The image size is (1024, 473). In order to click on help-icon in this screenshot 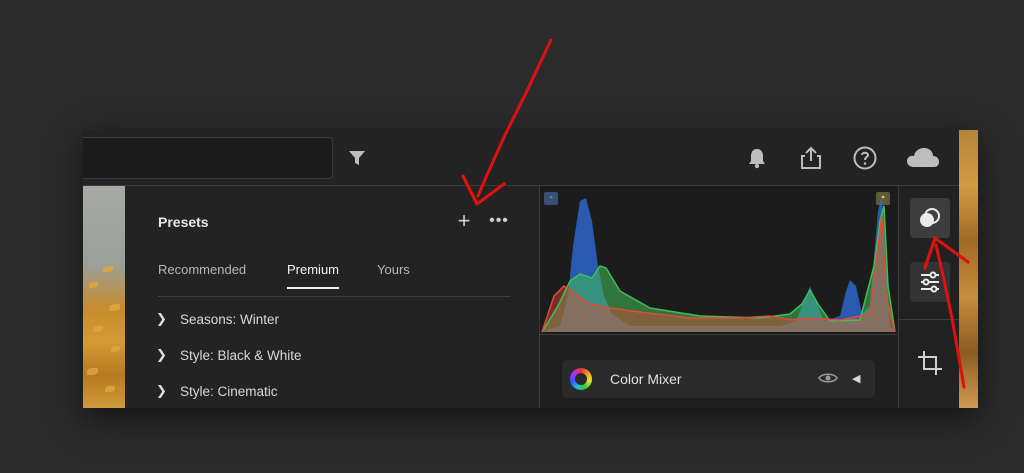, I will do `click(865, 158)`.